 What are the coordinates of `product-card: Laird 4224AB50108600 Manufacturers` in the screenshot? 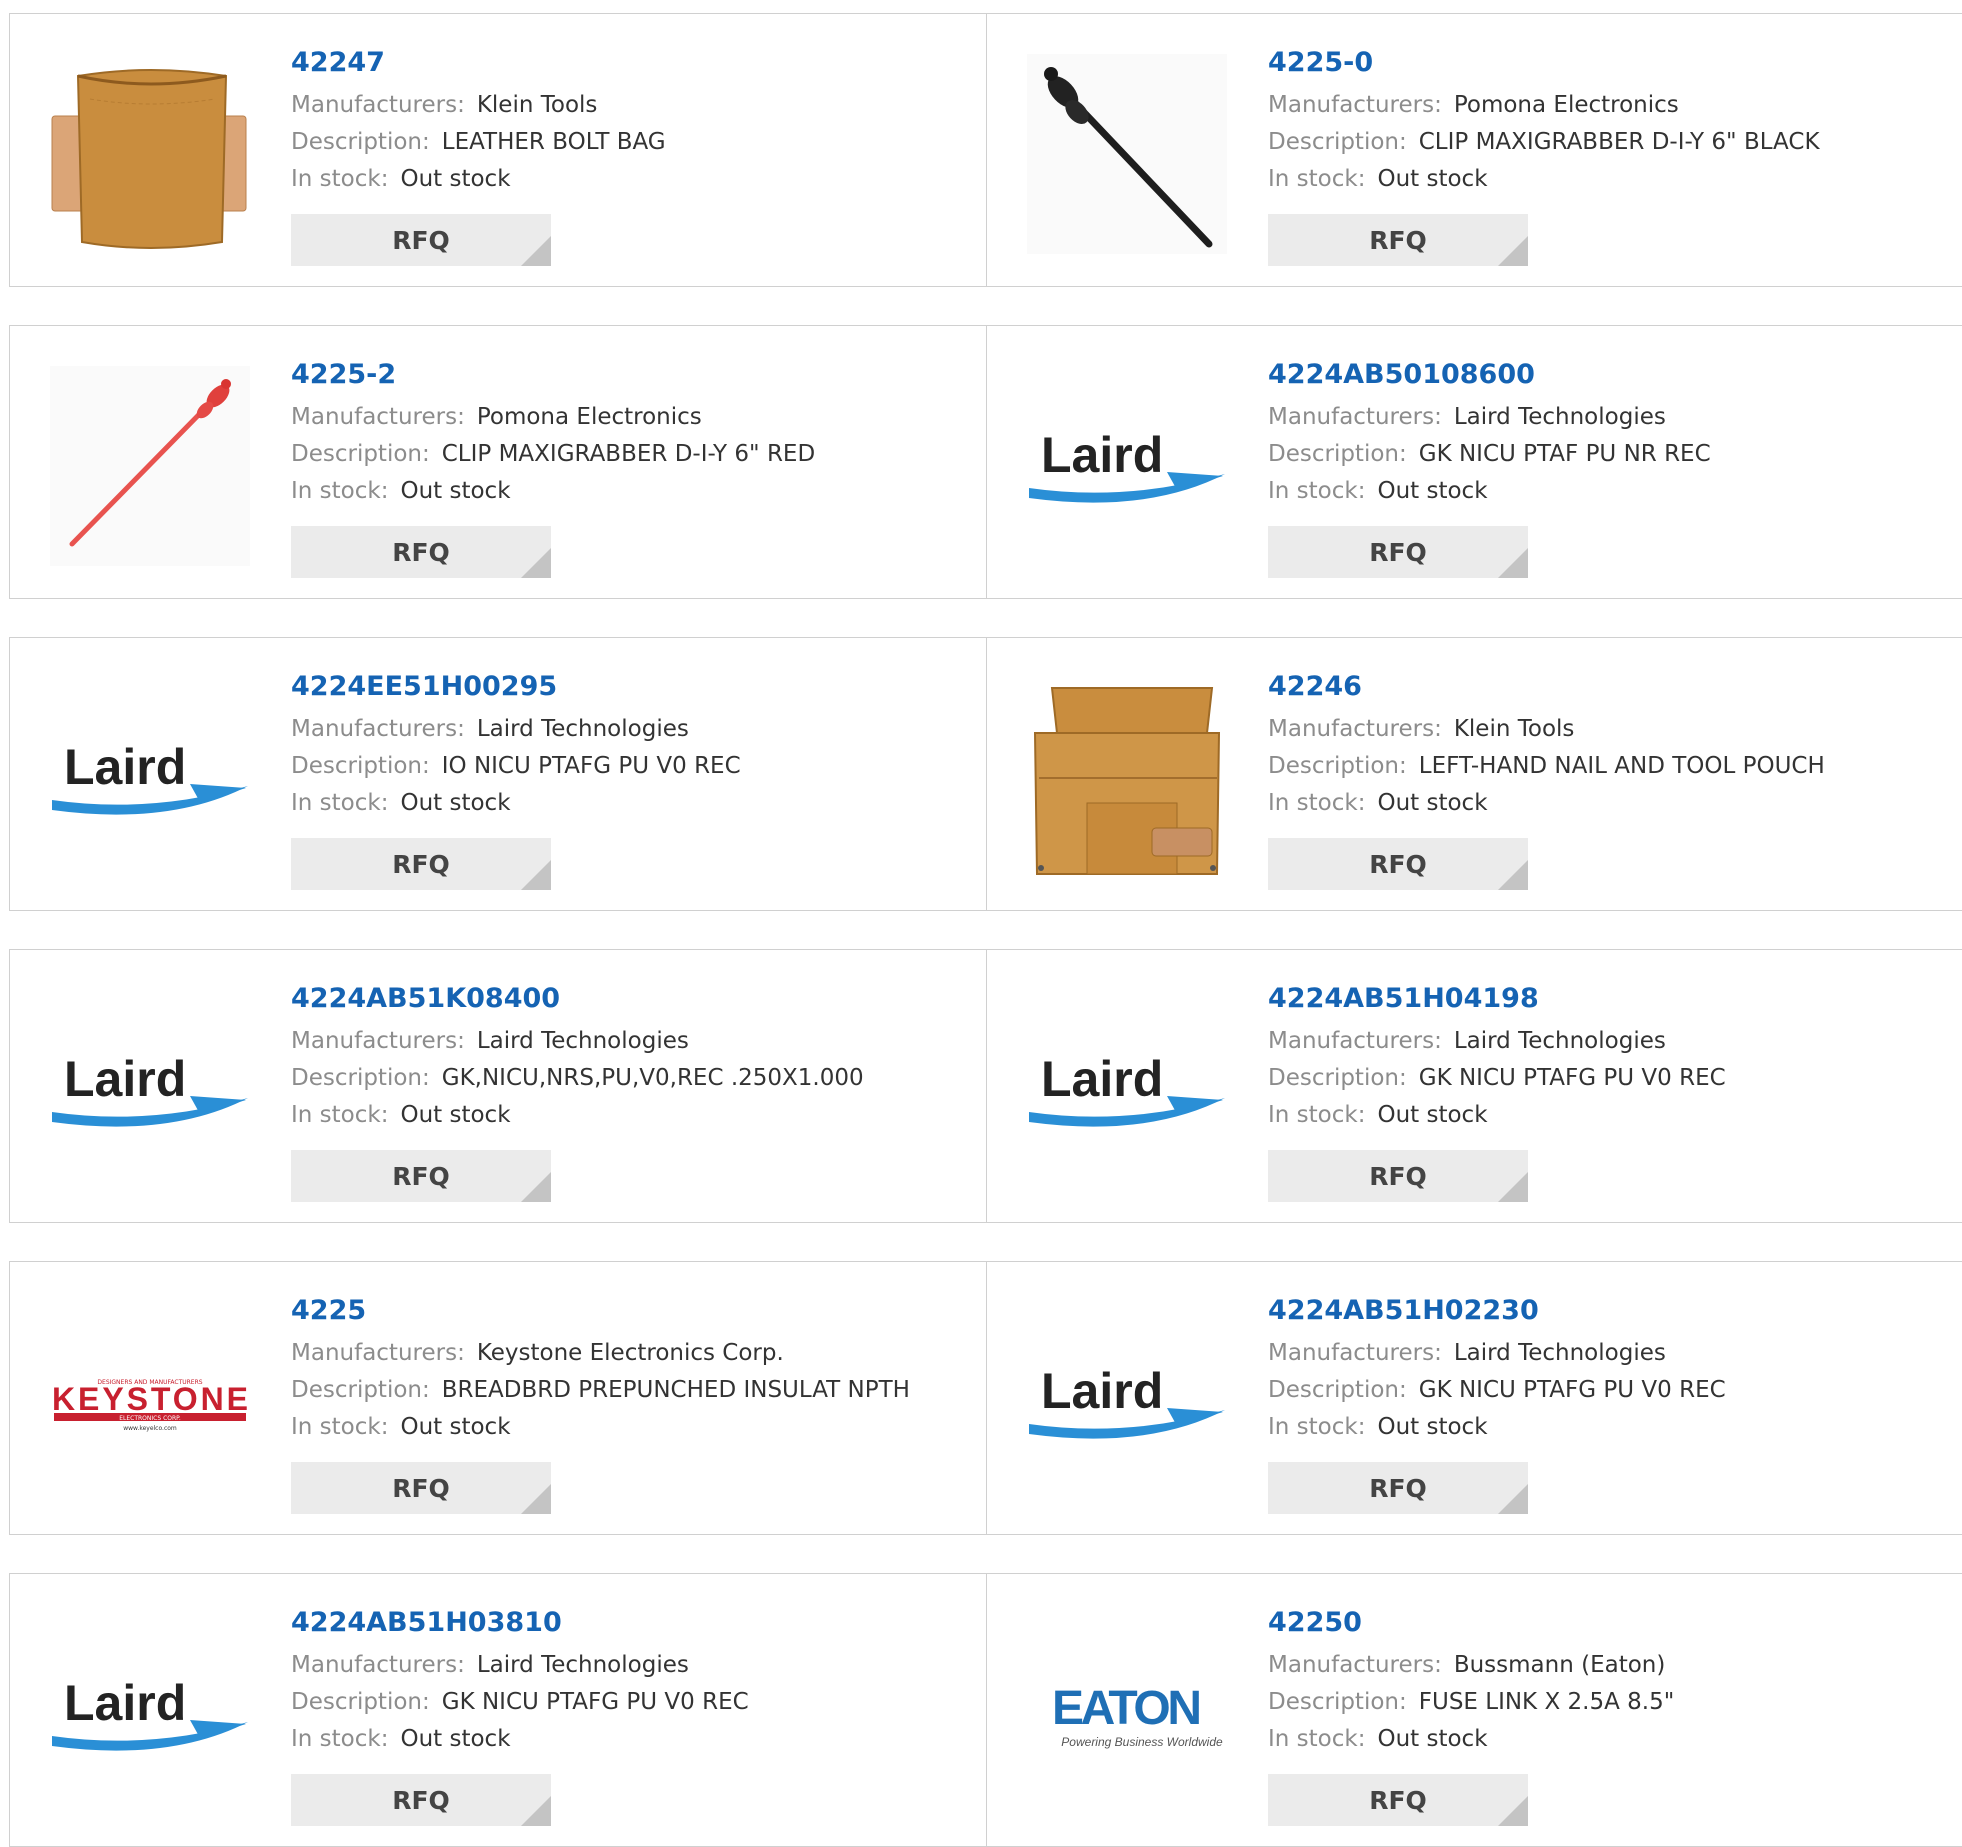 It's located at (1474, 462).